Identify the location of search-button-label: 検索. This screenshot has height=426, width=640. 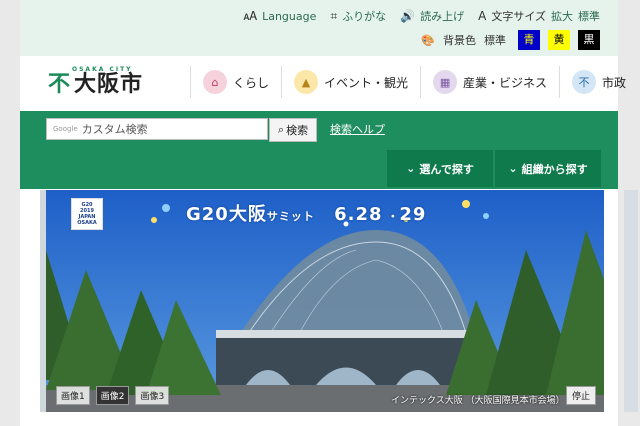
(297, 130).